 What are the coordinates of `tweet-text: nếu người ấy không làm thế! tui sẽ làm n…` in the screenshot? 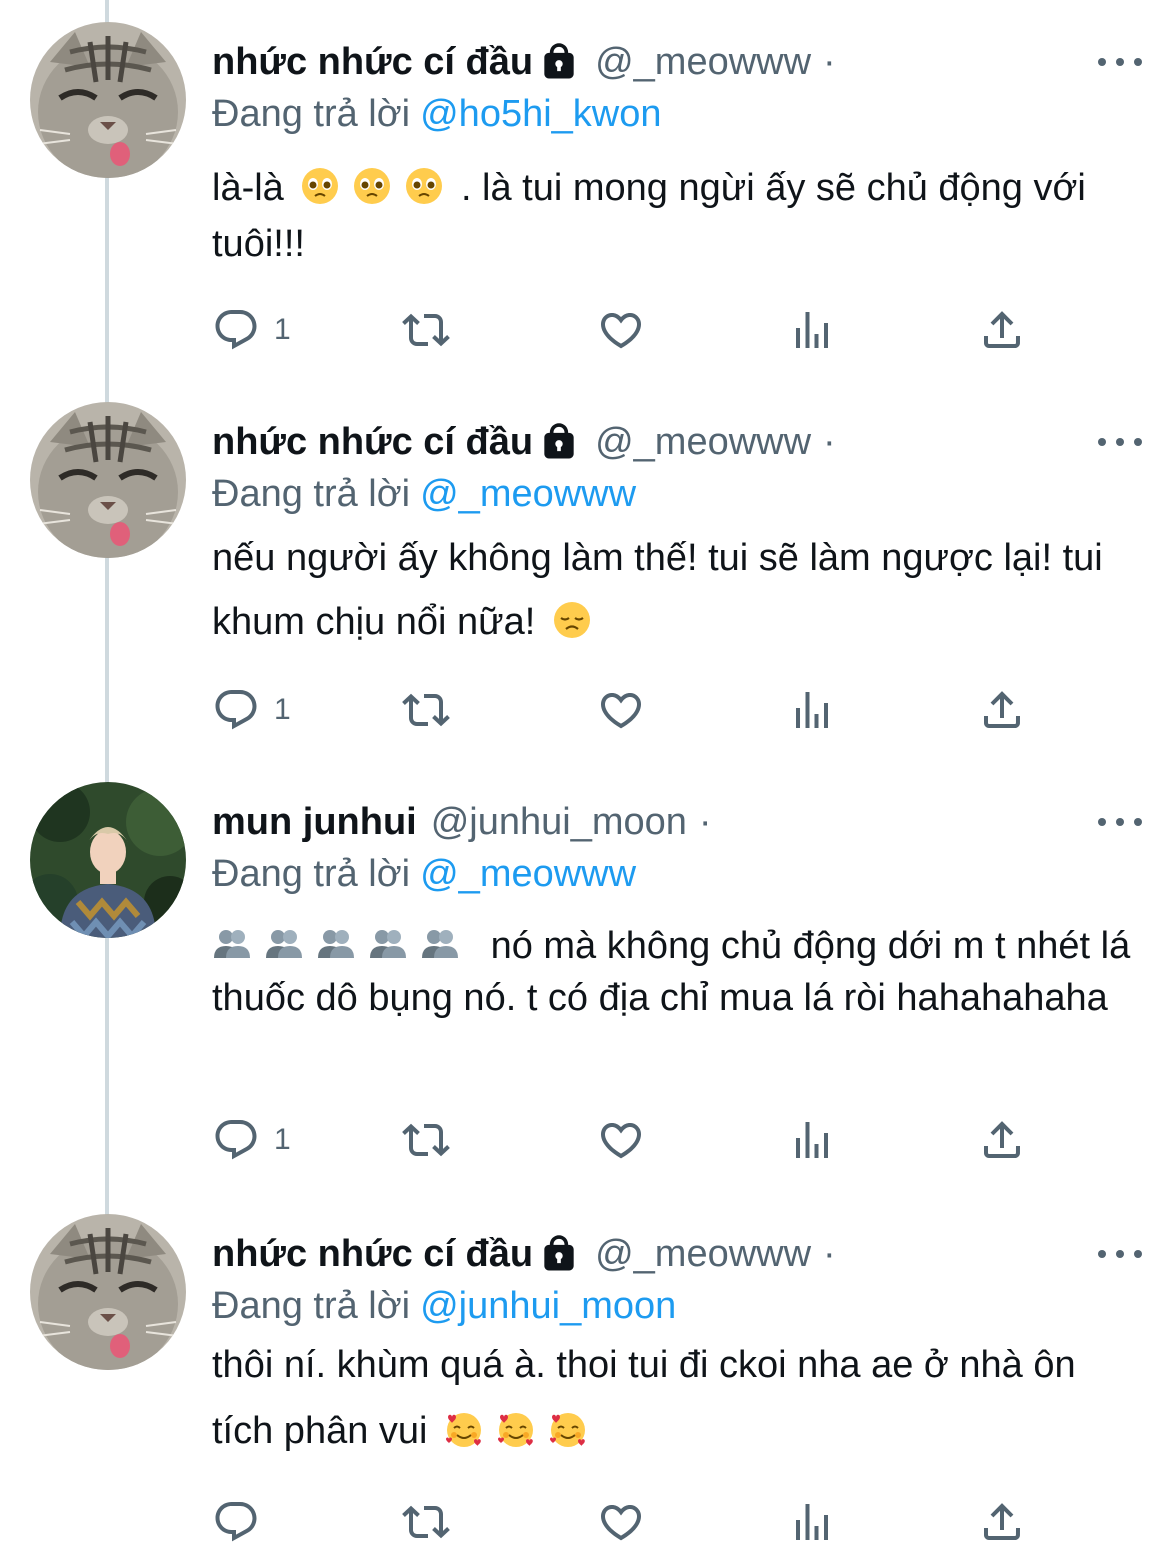 It's located at (677, 590).